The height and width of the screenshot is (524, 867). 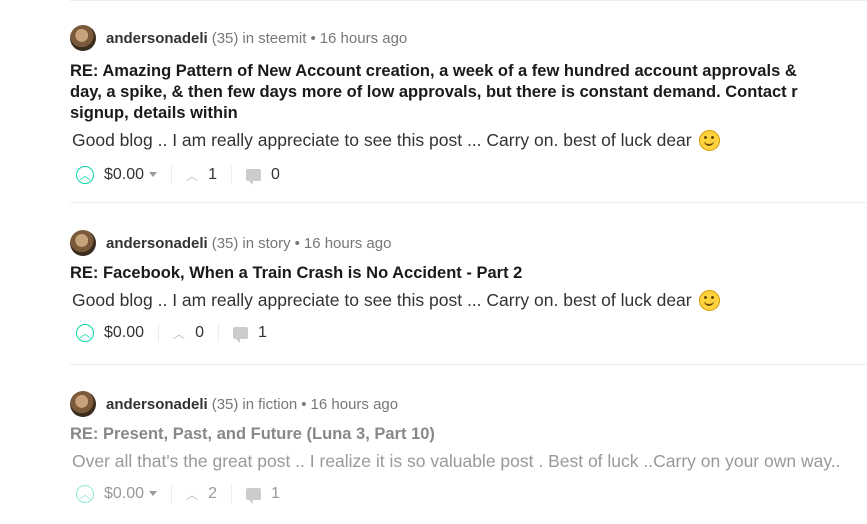 What do you see at coordinates (212, 494) in the screenshot?
I see `vote-count: 2` at bounding box center [212, 494].